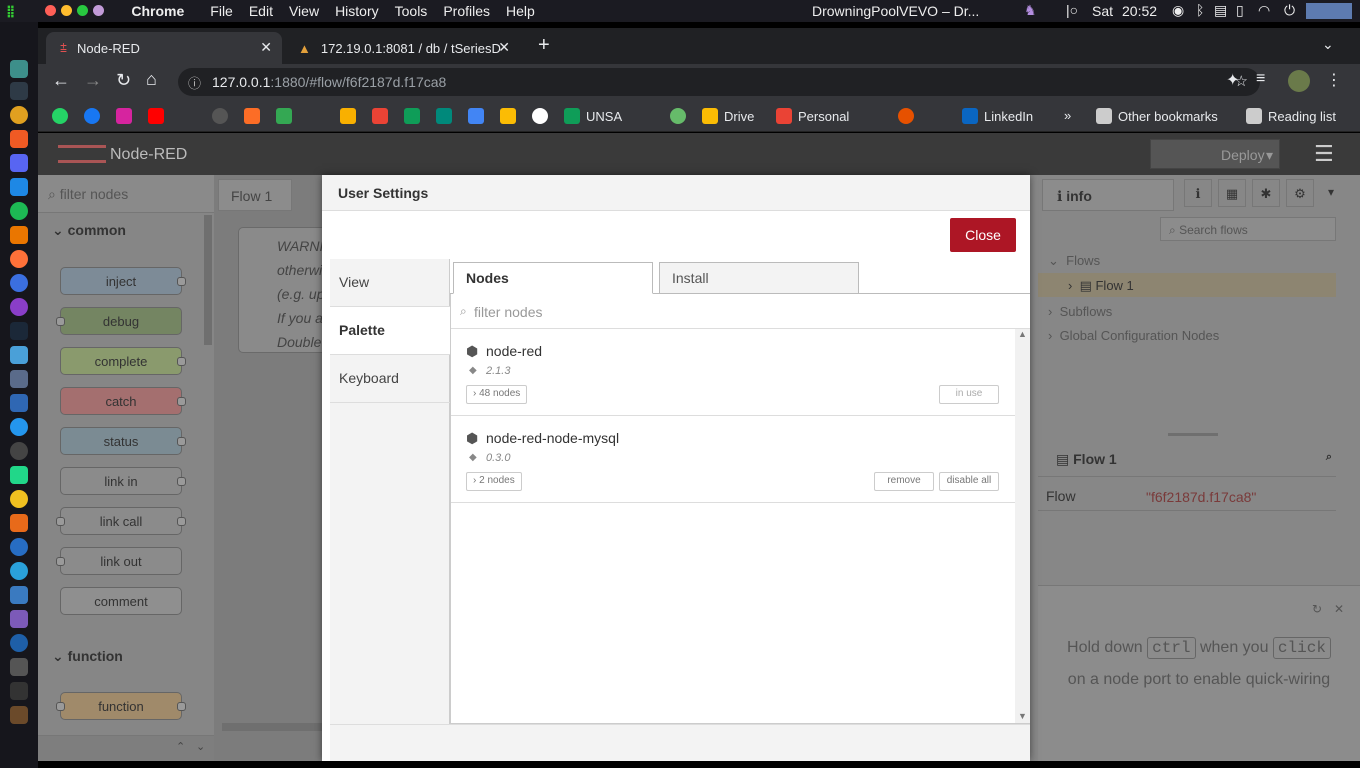 This screenshot has width=1360, height=768. I want to click on tab-node-red: ⩲ Node-RED ✕, so click(164, 48).